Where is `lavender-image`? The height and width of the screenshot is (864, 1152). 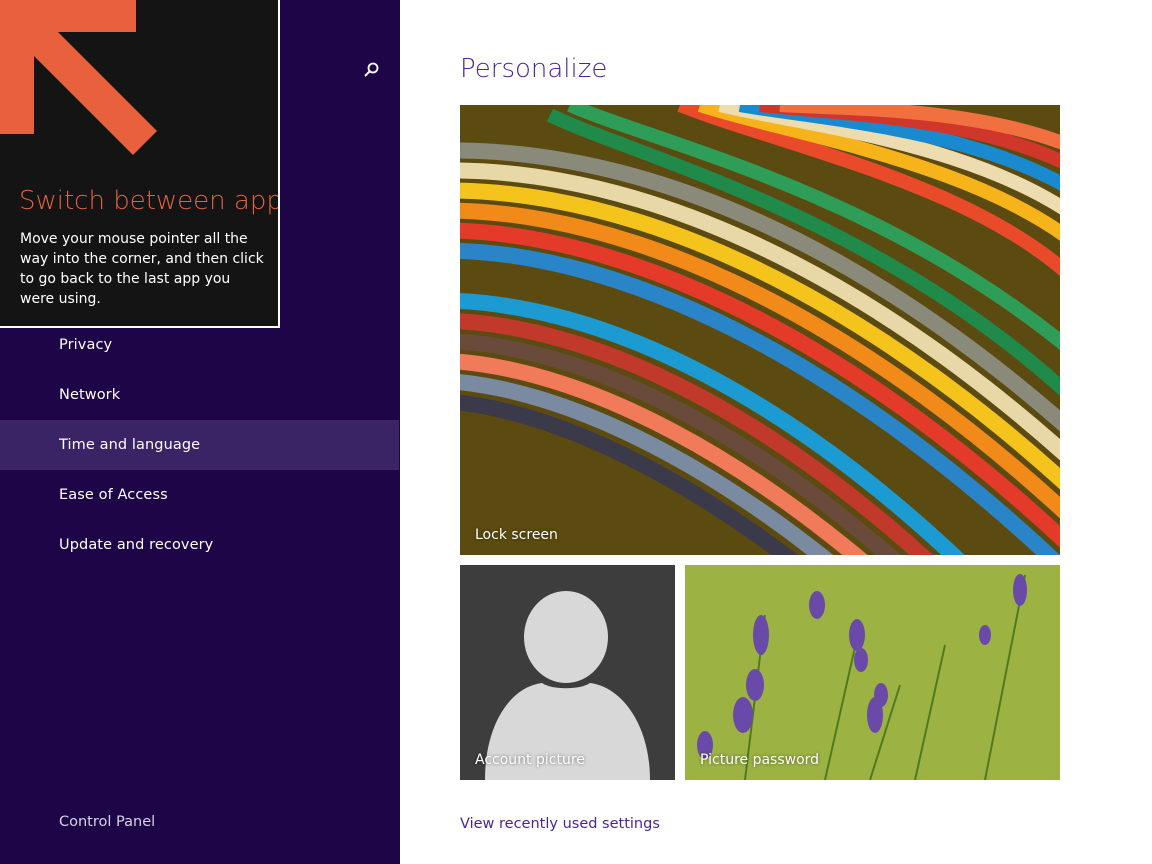
lavender-image is located at coordinates (872, 672).